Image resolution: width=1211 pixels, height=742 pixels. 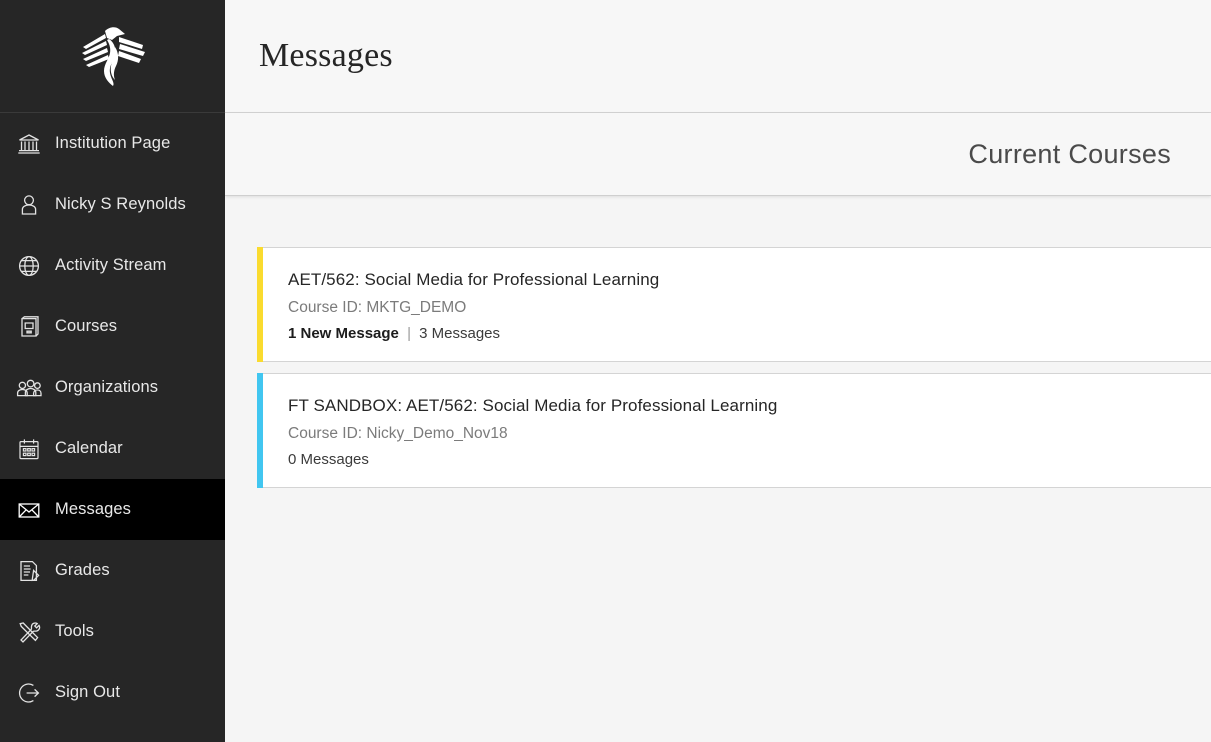 I want to click on sidebar-item-grades: Grades, so click(x=112, y=570).